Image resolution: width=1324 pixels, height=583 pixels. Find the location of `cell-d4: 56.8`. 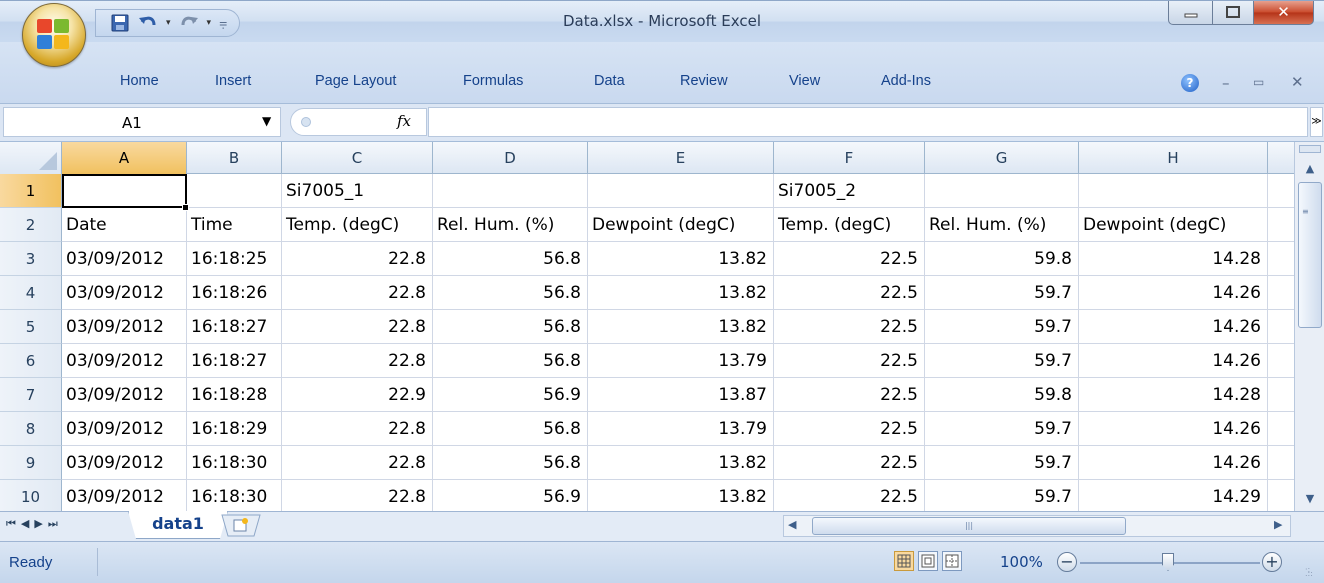

cell-d4: 56.8 is located at coordinates (510, 293).